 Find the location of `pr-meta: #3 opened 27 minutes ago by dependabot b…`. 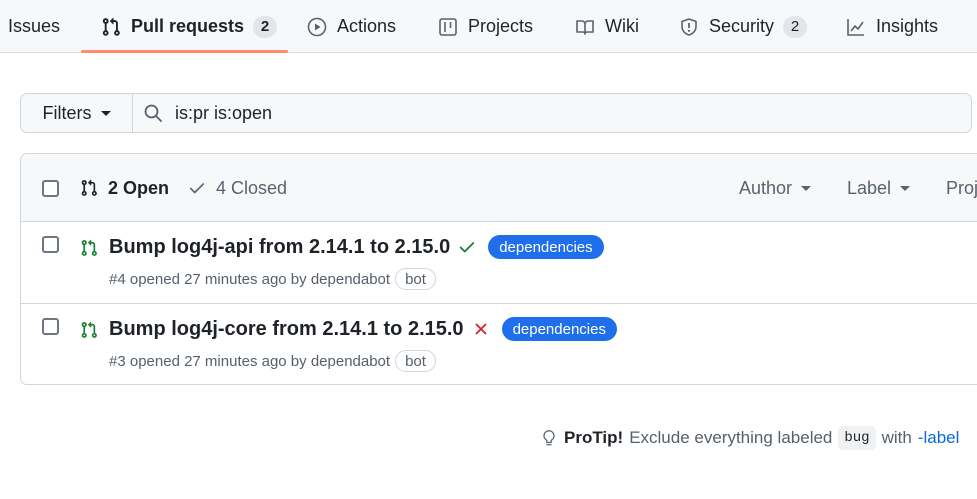

pr-meta: #3 opened 27 minutes ago by dependabot b… is located at coordinates (272, 361).